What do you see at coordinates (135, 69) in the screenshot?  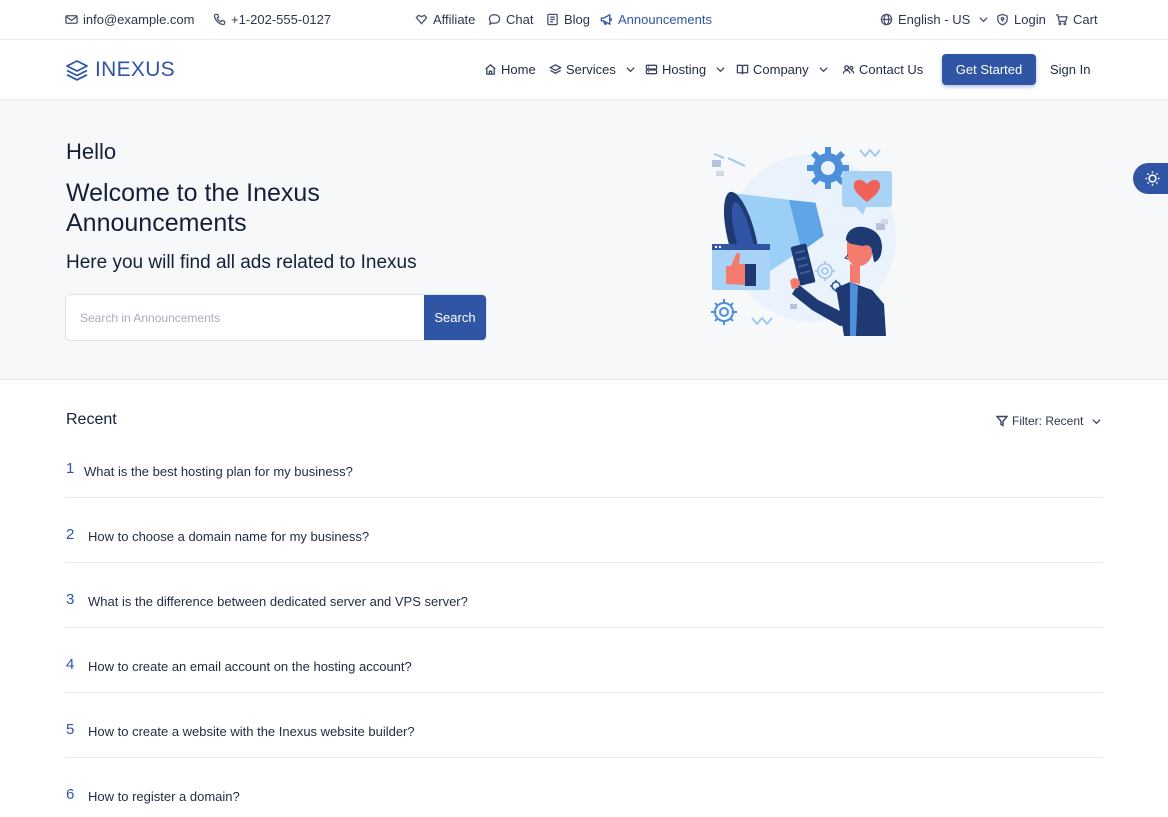 I see `logo-text: INEXUS` at bounding box center [135, 69].